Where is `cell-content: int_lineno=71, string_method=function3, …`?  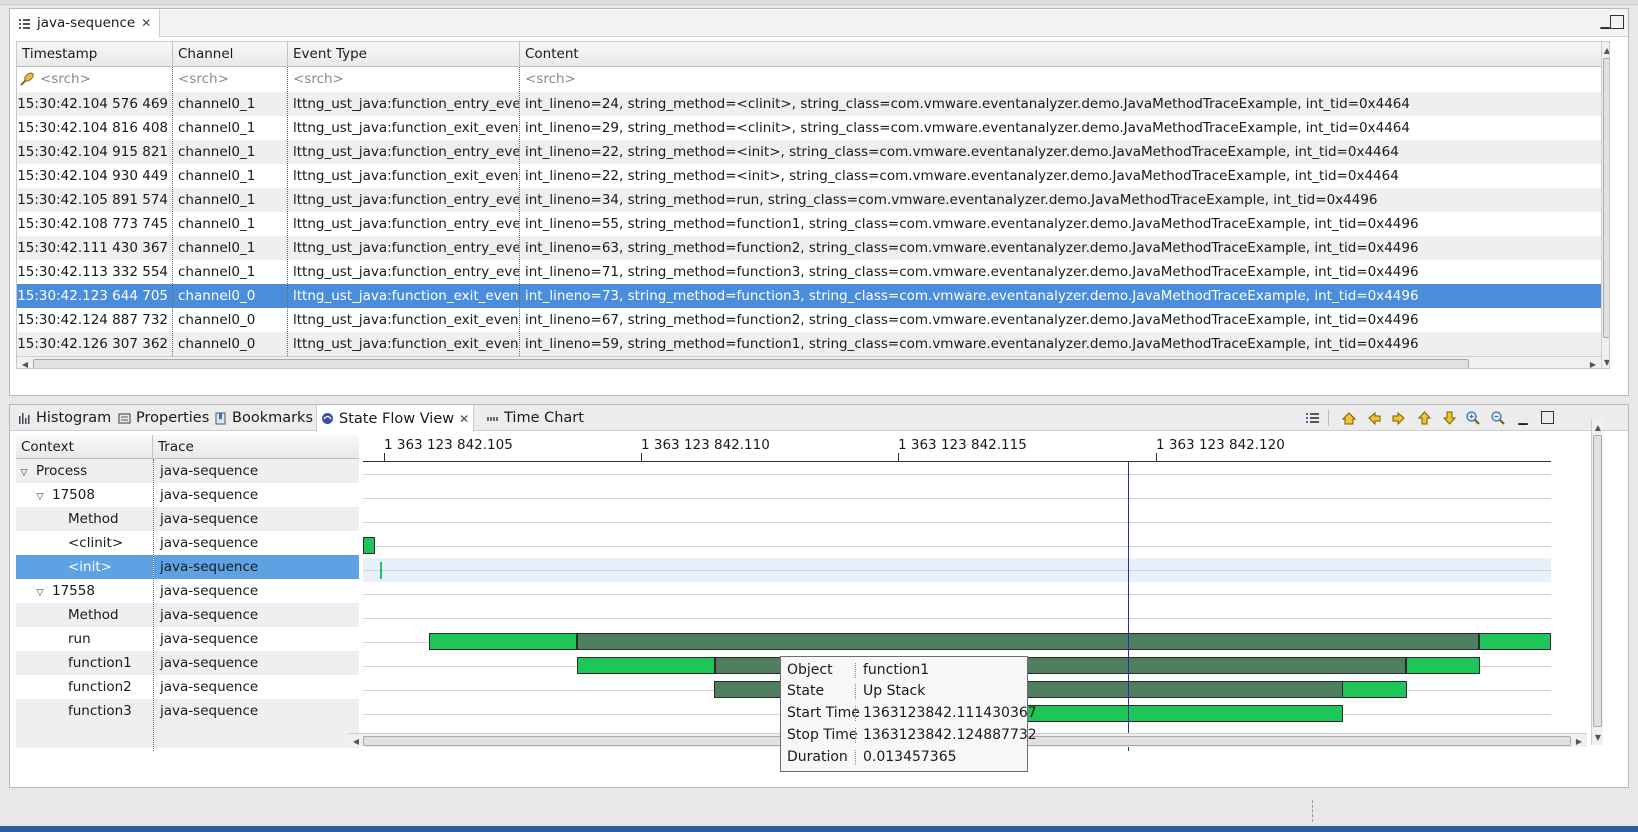 cell-content: int_lineno=71, string_method=function3, … is located at coordinates (972, 272).